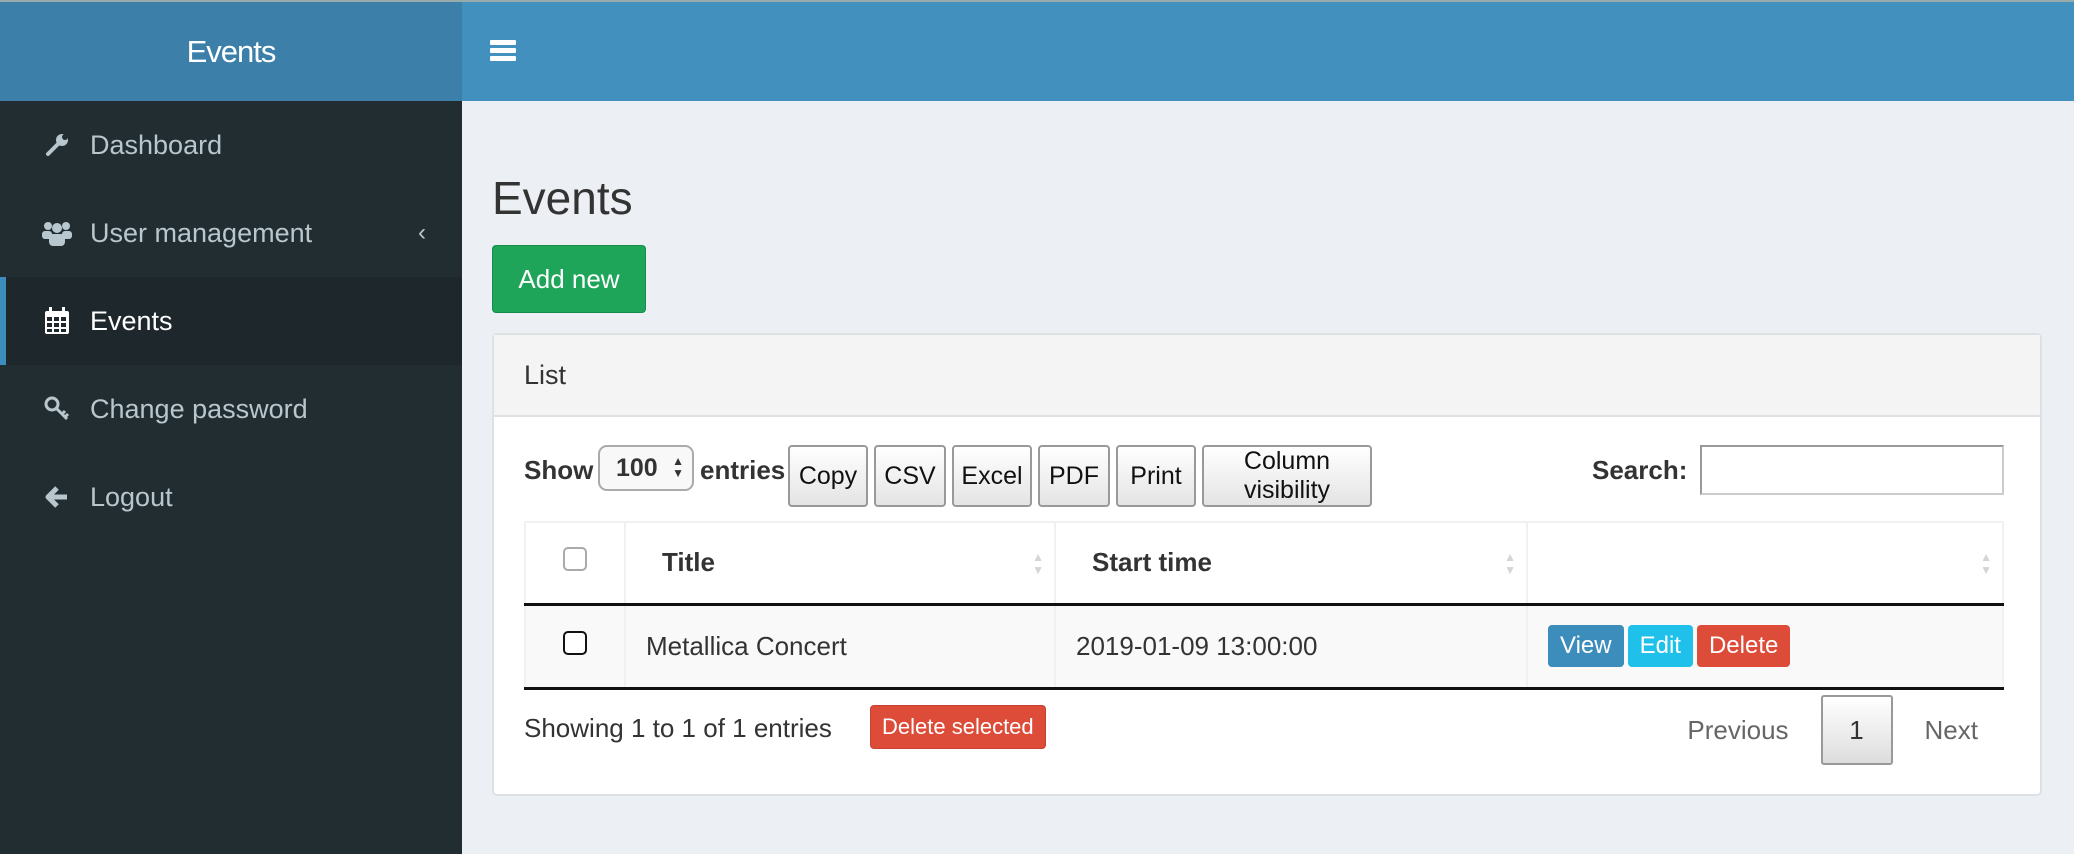 This screenshot has width=2074, height=854. Describe the element at coordinates (131, 320) in the screenshot. I see `sidebar-item-label: Events` at that location.